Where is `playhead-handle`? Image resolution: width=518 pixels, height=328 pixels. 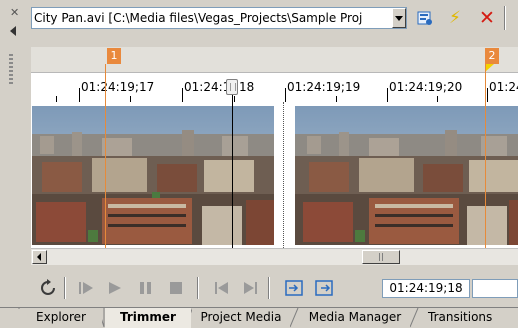 playhead-handle is located at coordinates (232, 87).